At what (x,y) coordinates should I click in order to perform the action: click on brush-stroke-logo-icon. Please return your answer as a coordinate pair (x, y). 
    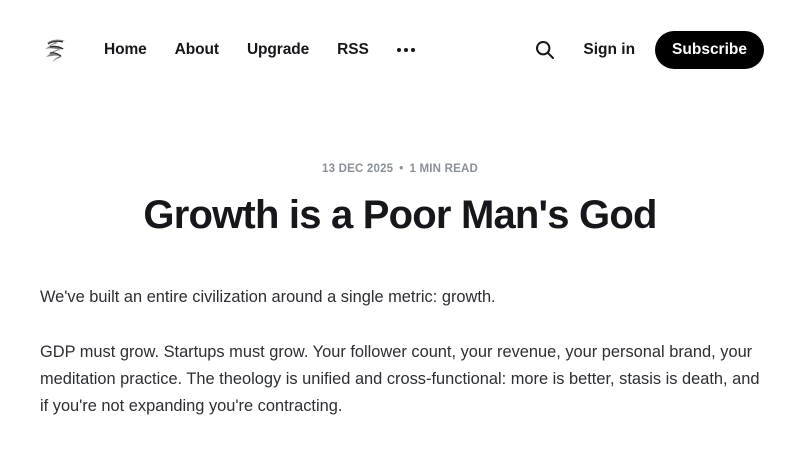
    Looking at the image, I should click on (55, 51).